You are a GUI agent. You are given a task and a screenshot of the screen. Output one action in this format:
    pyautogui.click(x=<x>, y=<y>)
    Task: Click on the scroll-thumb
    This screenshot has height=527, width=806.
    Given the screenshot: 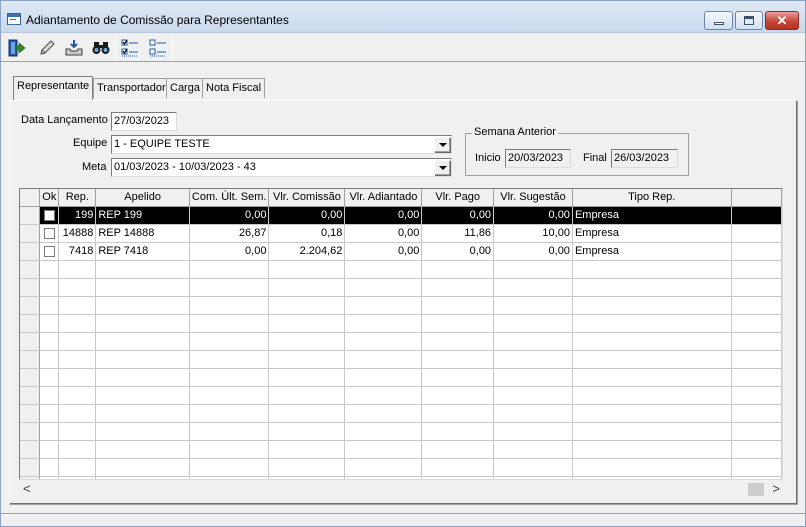 What is the action you would take?
    pyautogui.click(x=756, y=489)
    